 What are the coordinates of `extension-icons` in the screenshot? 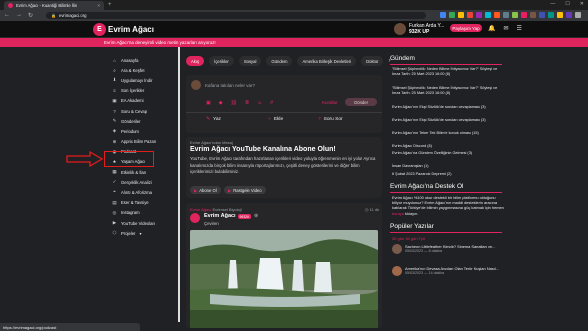 It's located at (510, 15).